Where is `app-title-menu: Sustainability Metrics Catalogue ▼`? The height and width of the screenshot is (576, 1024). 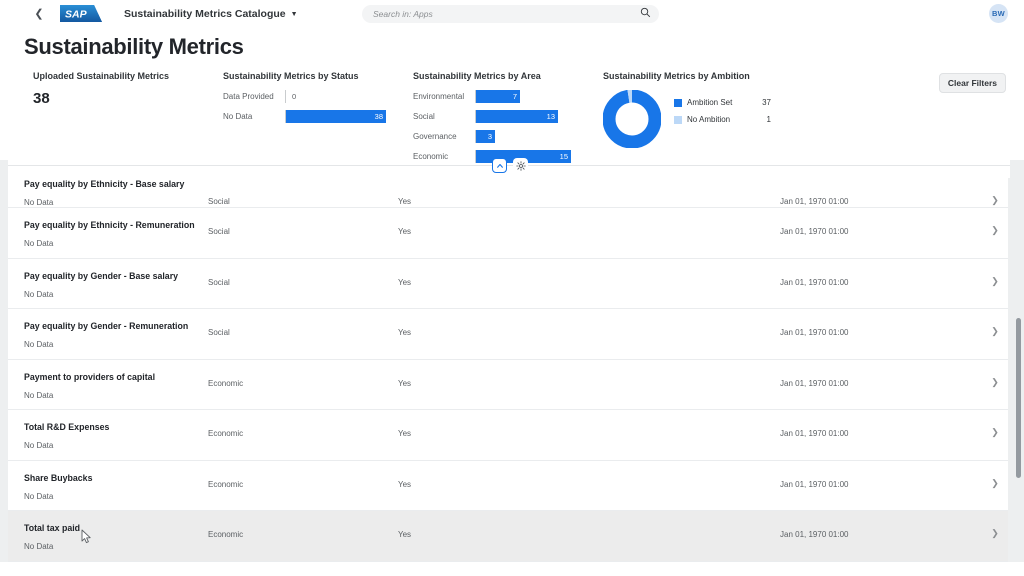 app-title-menu: Sustainability Metrics Catalogue ▼ is located at coordinates (211, 14).